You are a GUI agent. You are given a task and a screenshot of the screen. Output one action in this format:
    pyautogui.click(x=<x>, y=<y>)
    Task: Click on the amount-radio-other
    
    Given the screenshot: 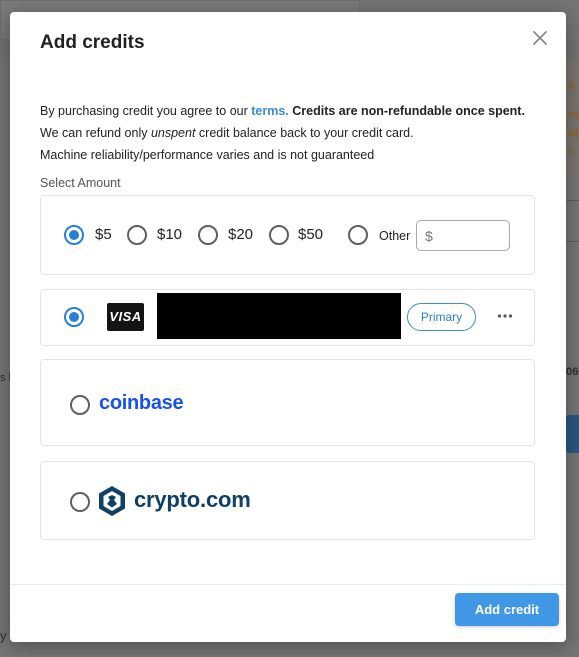 What is the action you would take?
    pyautogui.click(x=358, y=235)
    